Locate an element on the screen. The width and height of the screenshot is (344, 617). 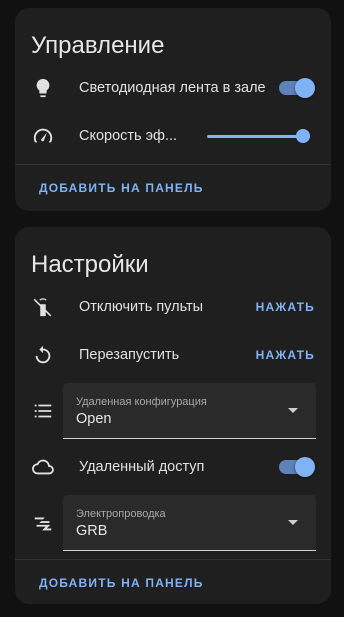
restart-icon is located at coordinates (43, 355).